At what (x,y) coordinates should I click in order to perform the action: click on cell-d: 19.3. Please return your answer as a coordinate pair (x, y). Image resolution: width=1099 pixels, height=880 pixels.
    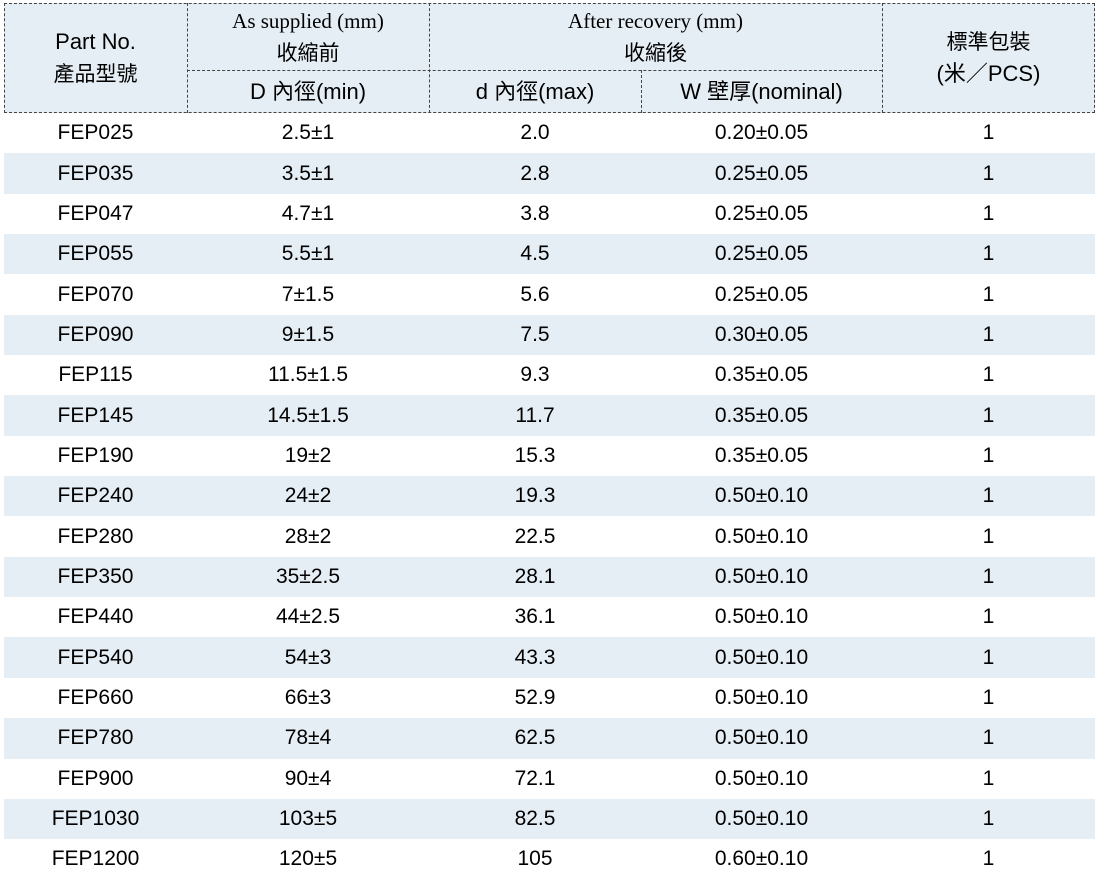
    Looking at the image, I should click on (535, 496).